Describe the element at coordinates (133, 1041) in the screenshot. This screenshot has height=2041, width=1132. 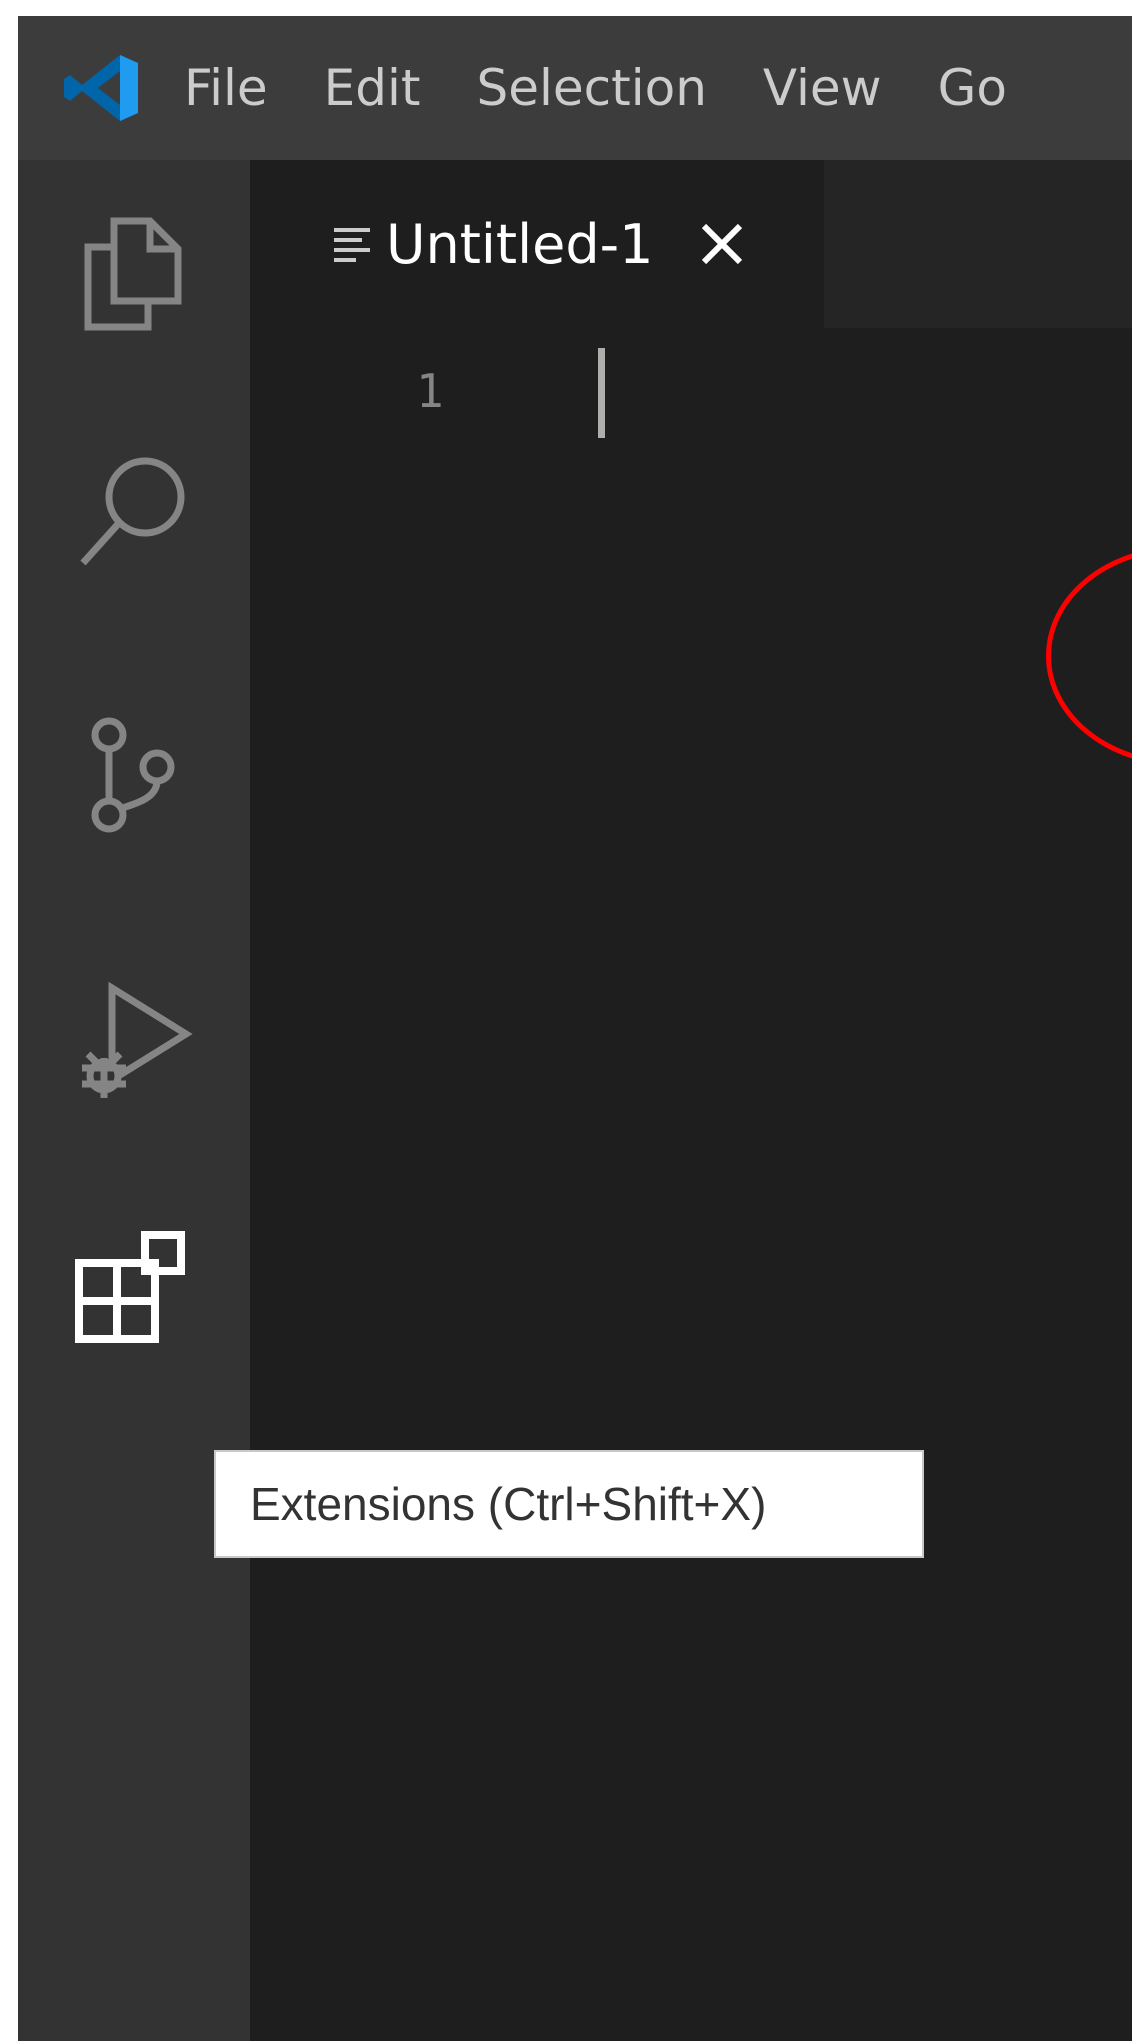
I see `run-debug-icon` at that location.